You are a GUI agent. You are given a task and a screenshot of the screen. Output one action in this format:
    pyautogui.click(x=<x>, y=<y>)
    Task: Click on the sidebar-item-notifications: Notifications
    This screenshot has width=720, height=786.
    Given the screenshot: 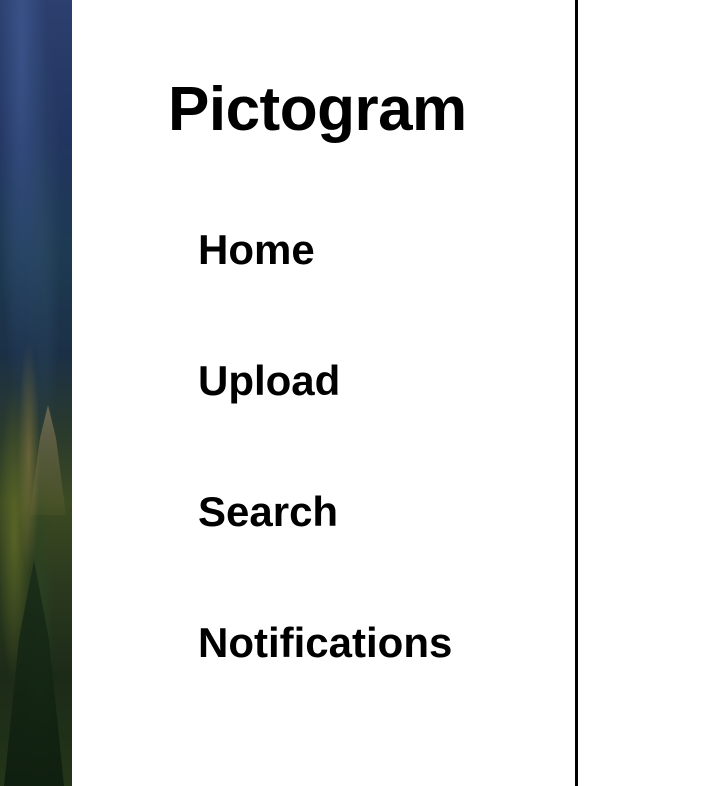 What is the action you would take?
    pyautogui.click(x=325, y=680)
    